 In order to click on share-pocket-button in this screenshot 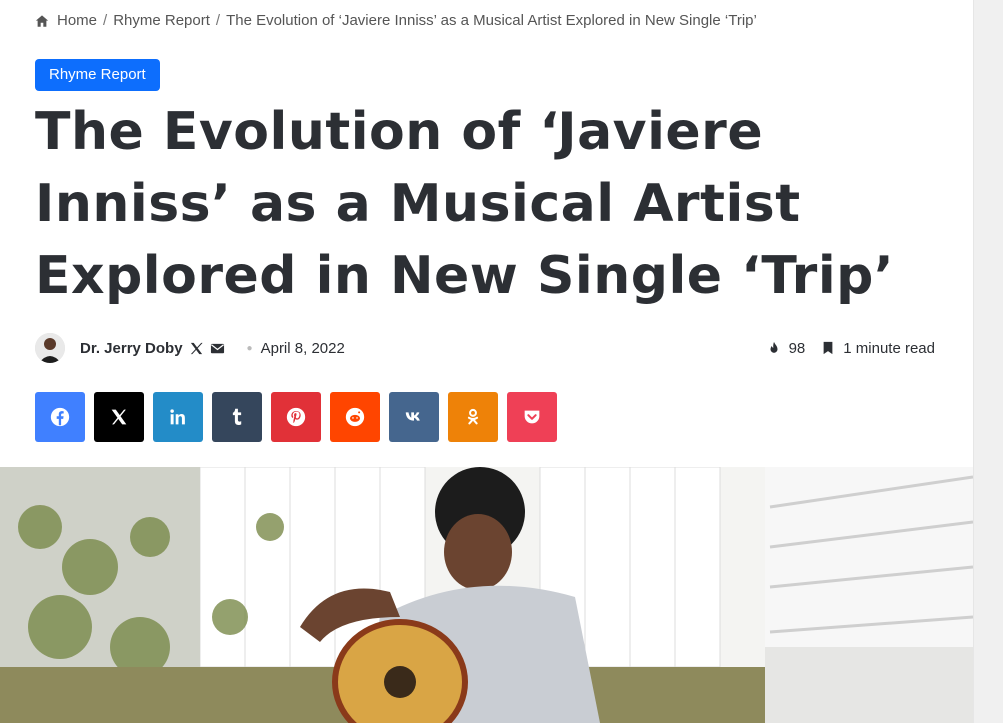, I will do `click(532, 417)`.